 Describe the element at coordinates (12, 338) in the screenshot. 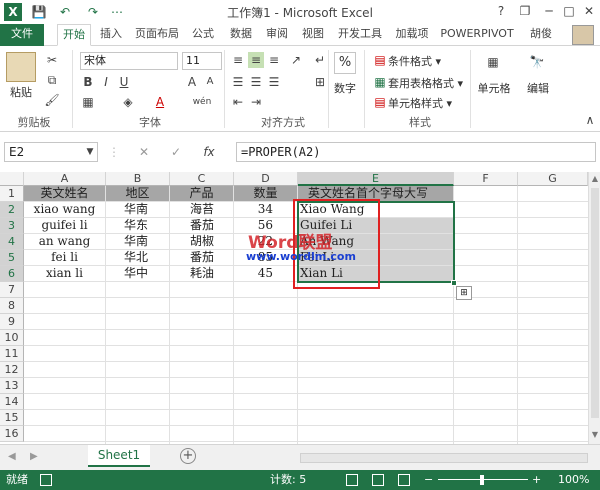

I see `row-header-10: 10` at that location.